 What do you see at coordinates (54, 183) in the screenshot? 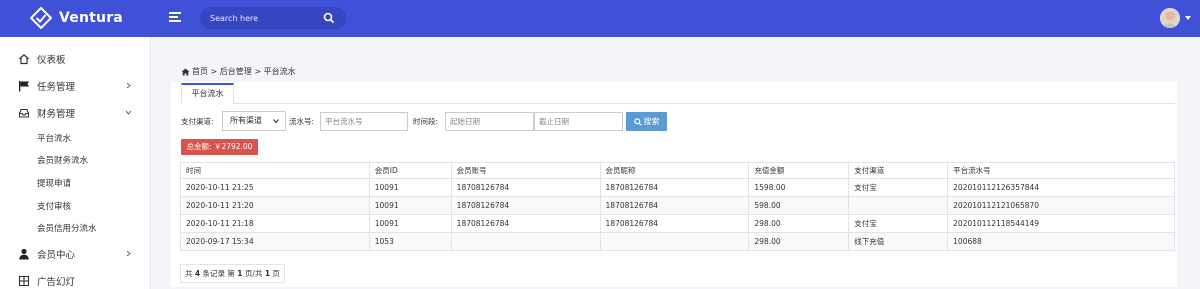
I see `sidebar-subitem-withdraw: 提现申请` at bounding box center [54, 183].